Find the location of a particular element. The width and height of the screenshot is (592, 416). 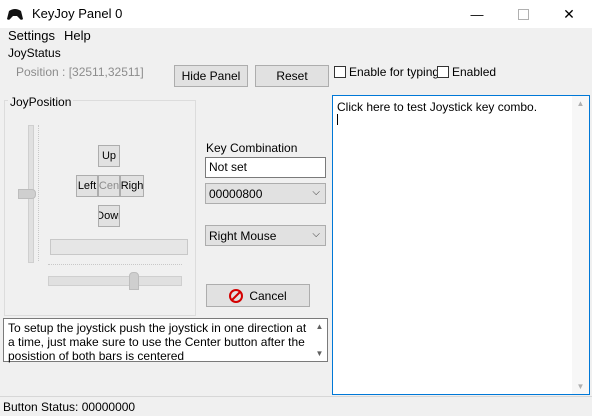

window-title: KeyJoy Panel 0 is located at coordinates (77, 13).